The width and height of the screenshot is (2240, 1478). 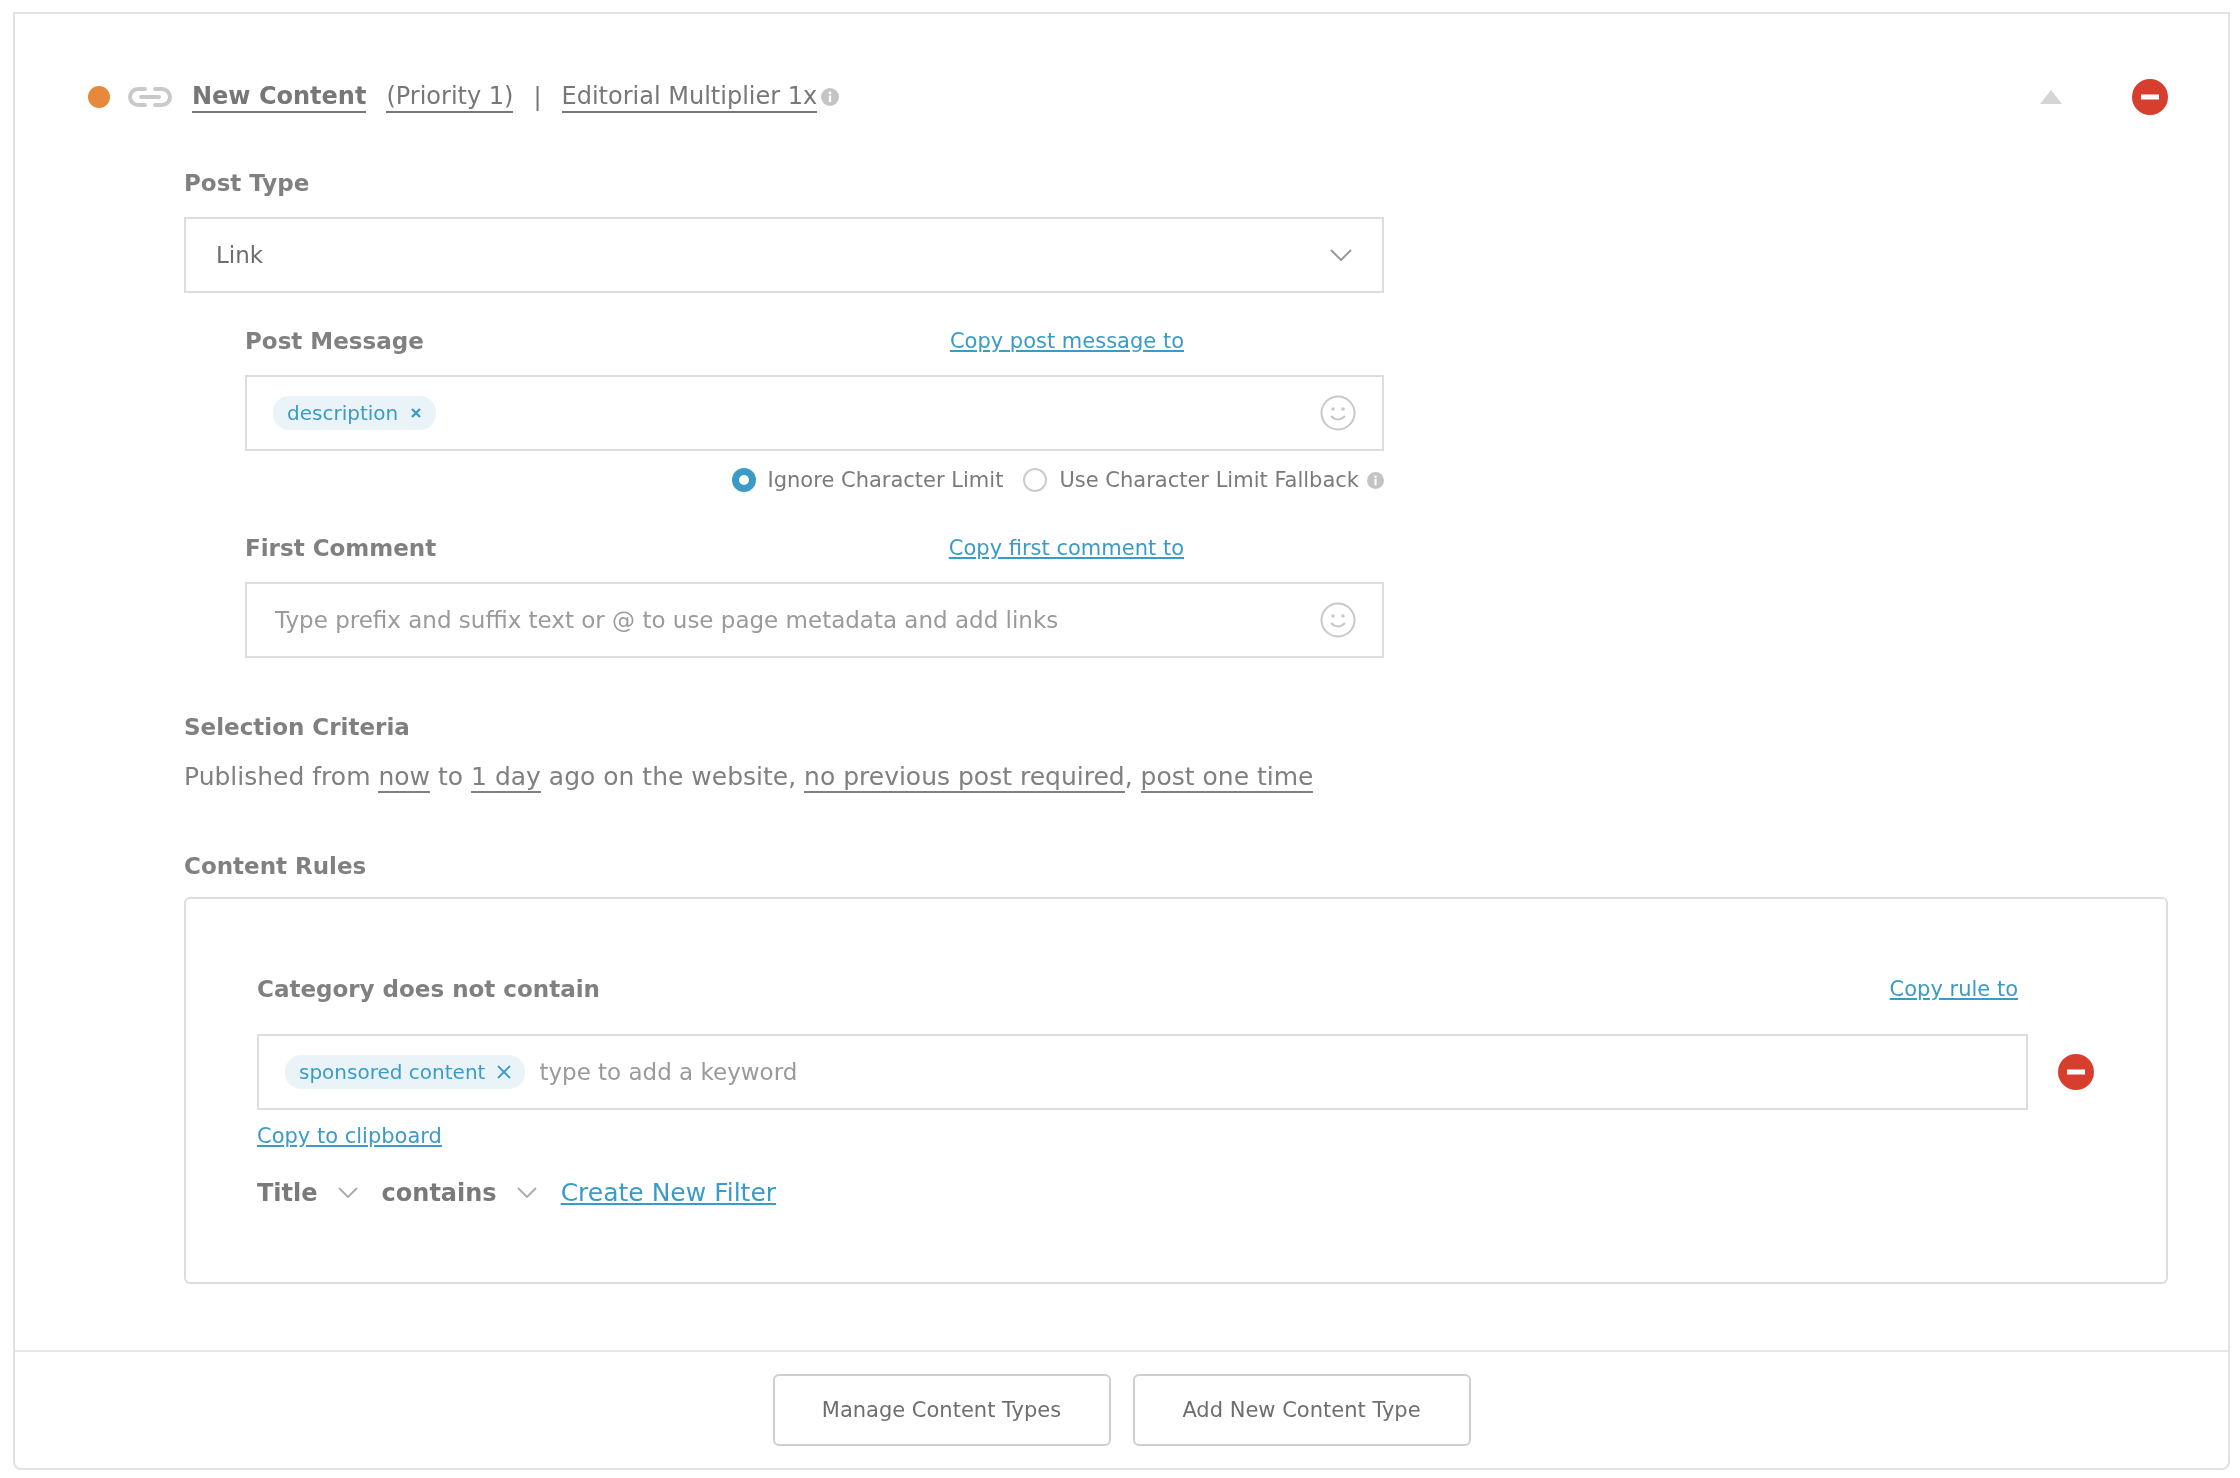 What do you see at coordinates (428, 989) in the screenshot?
I see `rule-label: Category does not contain` at bounding box center [428, 989].